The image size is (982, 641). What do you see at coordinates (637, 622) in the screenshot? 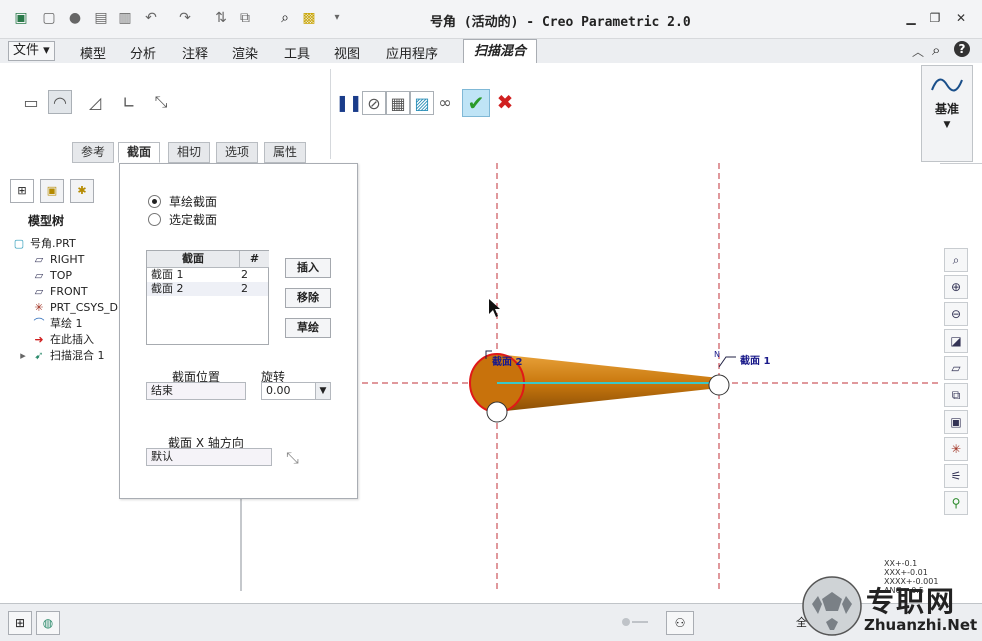
I see `regen-status-icon` at bounding box center [637, 622].